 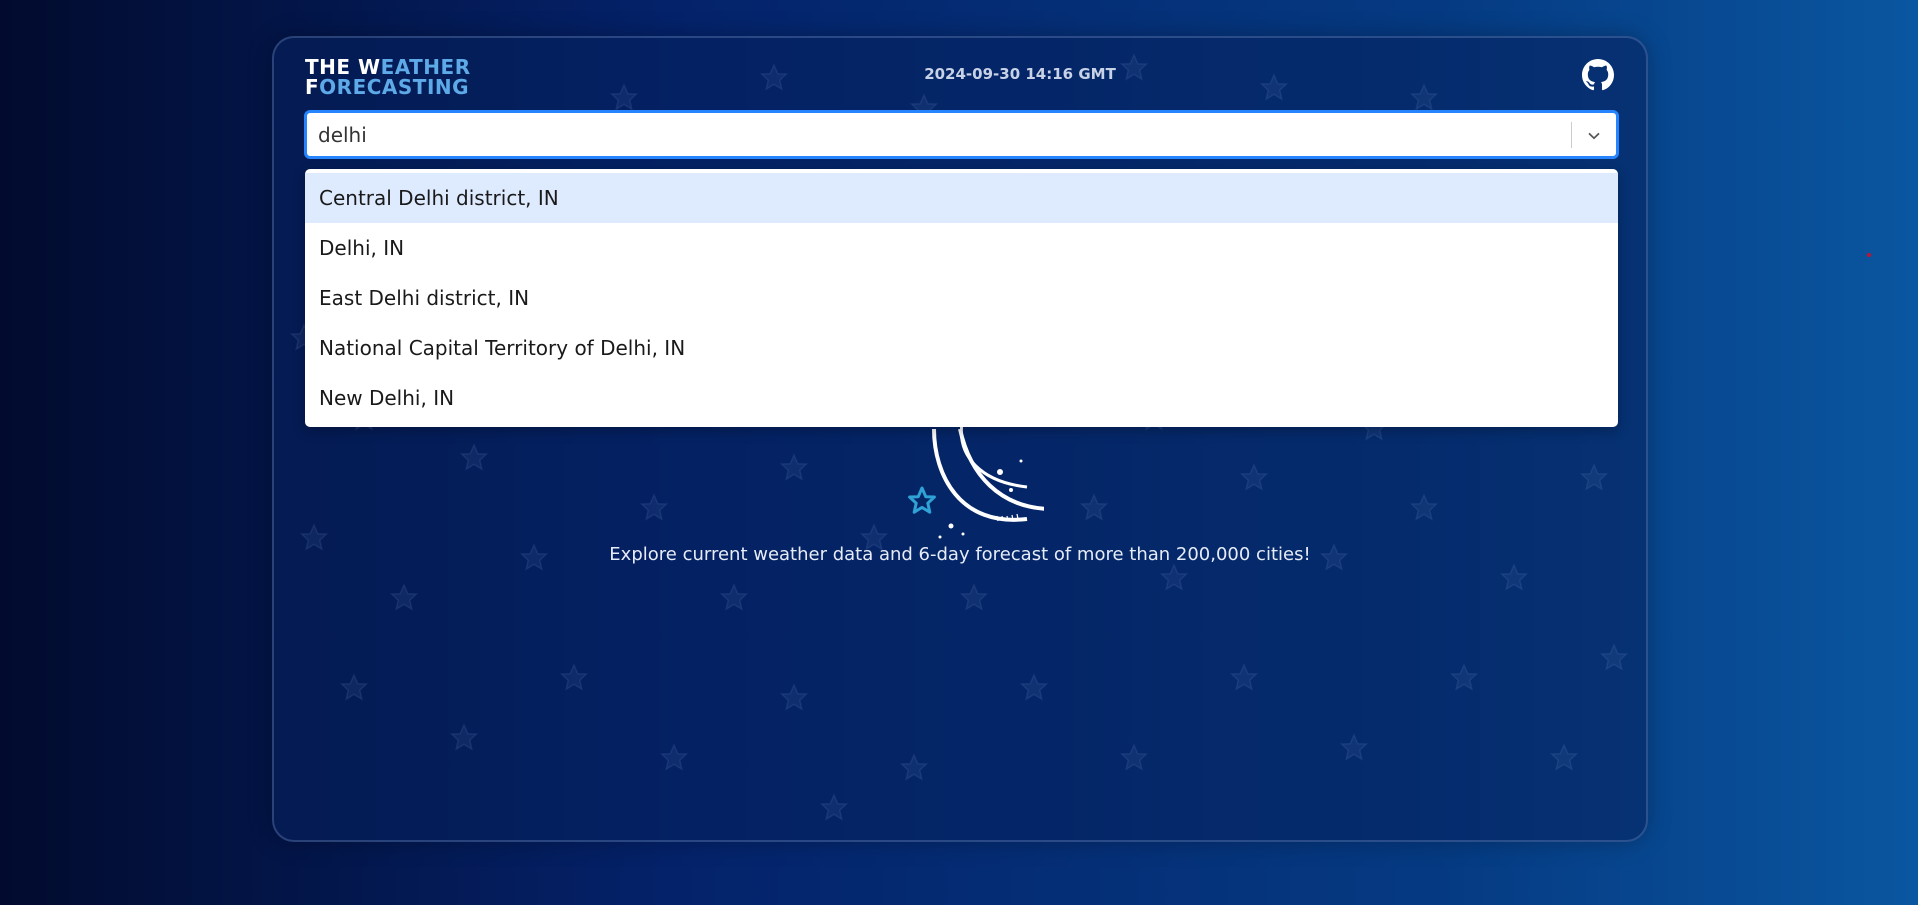 What do you see at coordinates (976, 483) in the screenshot?
I see `moon-and-stars-illustration` at bounding box center [976, 483].